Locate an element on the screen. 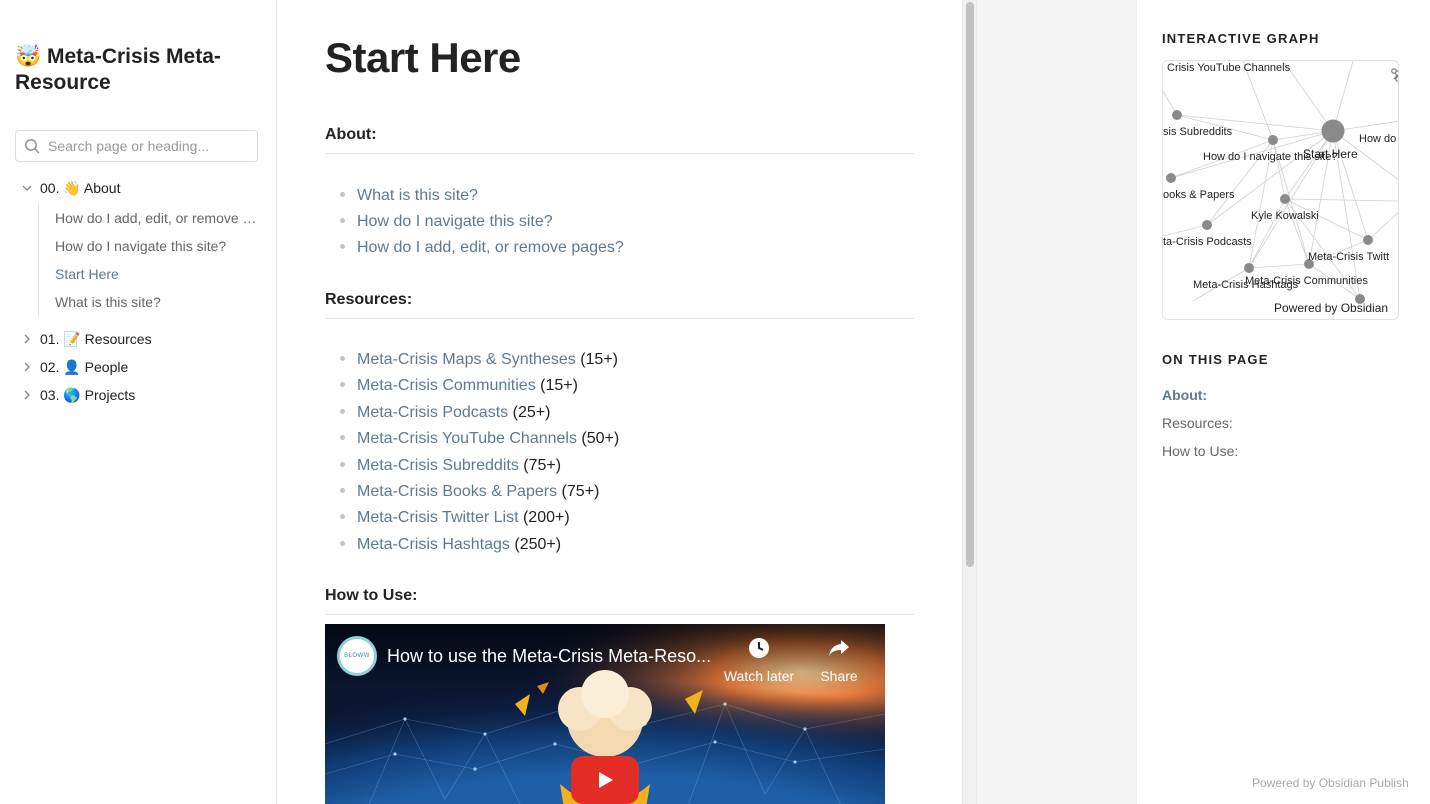  link-maps-syntheses: Meta-Crisis Maps & Syntheses is located at coordinates (466, 359).